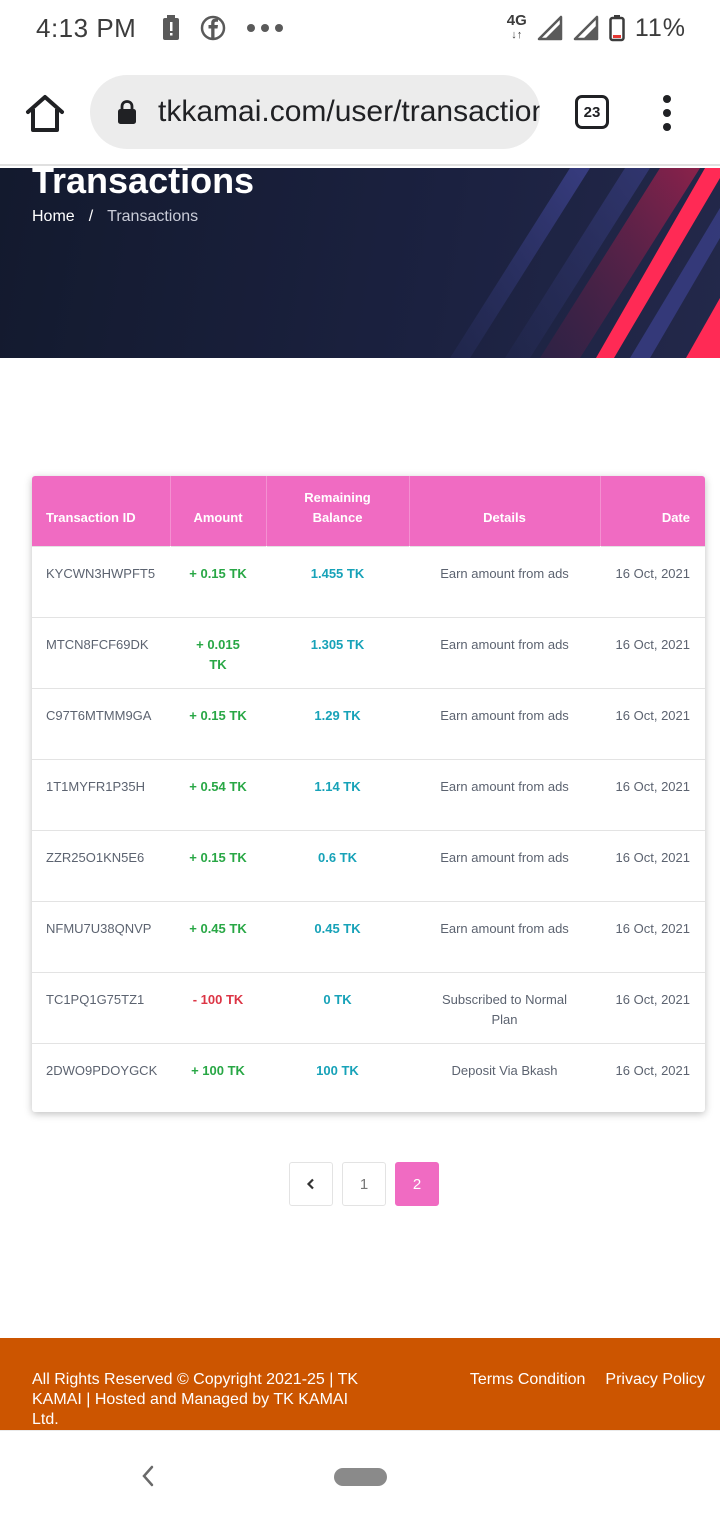  What do you see at coordinates (360, 263) in the screenshot?
I see `page-hero: Transactions Home / Transactions` at bounding box center [360, 263].